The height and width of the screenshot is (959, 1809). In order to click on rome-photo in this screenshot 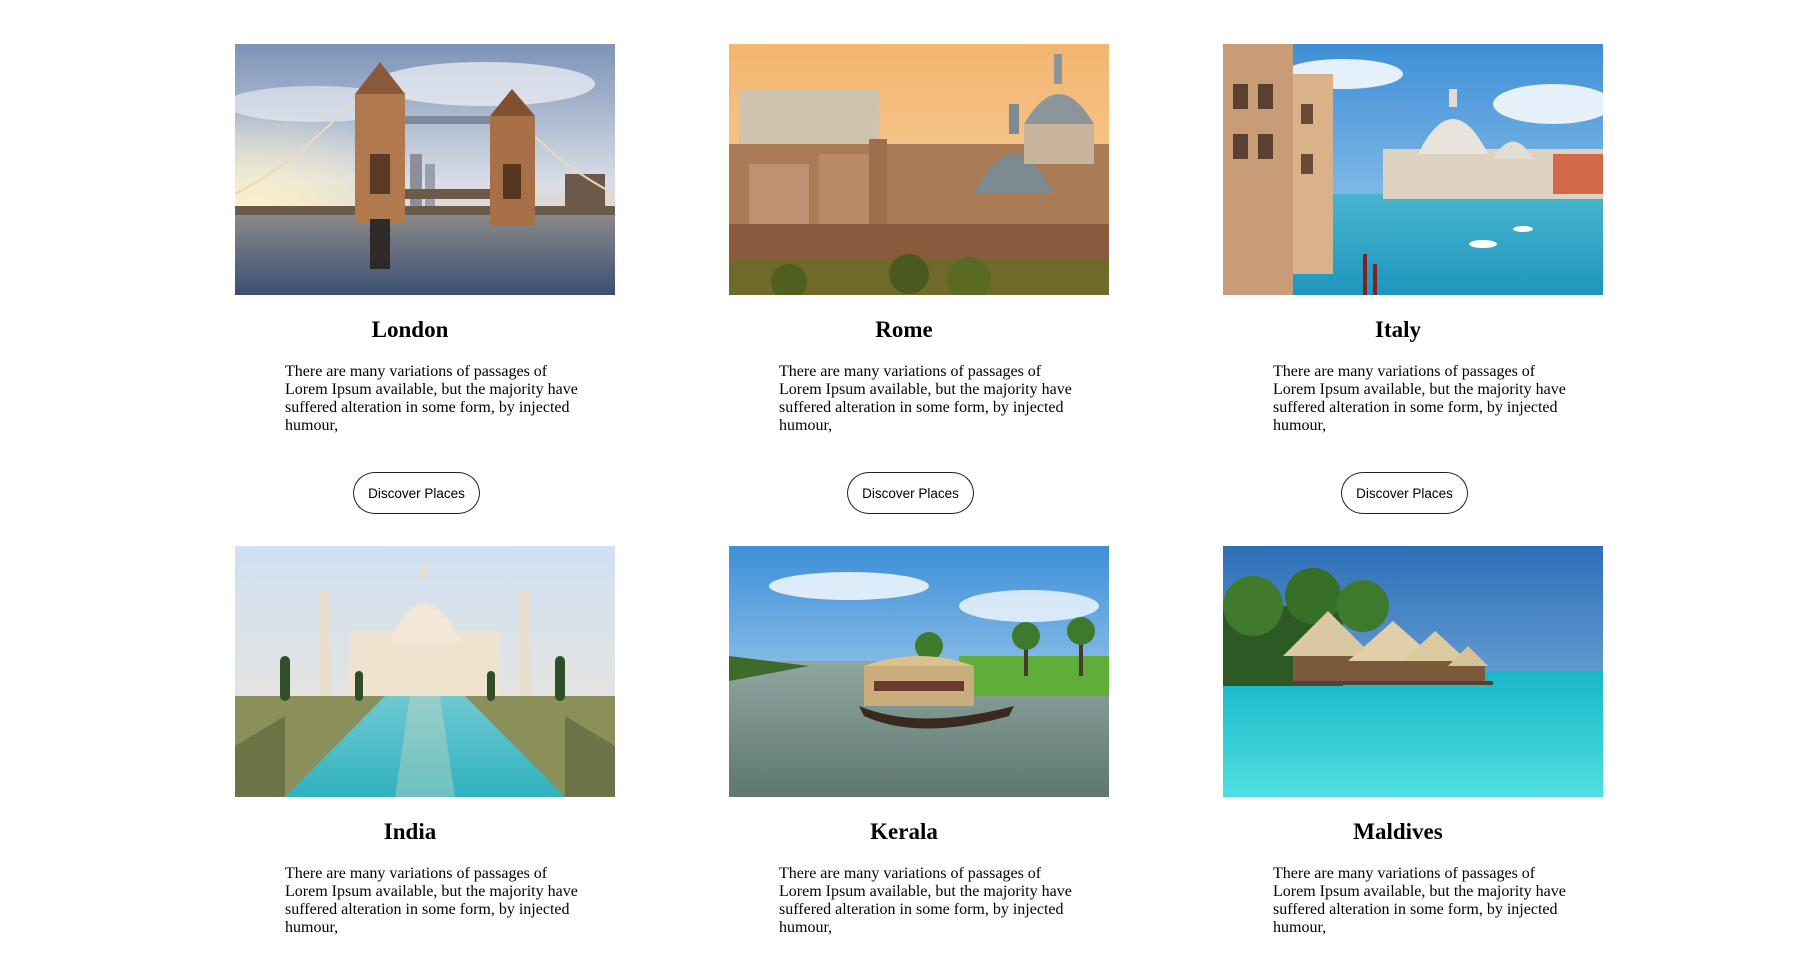, I will do `click(919, 169)`.